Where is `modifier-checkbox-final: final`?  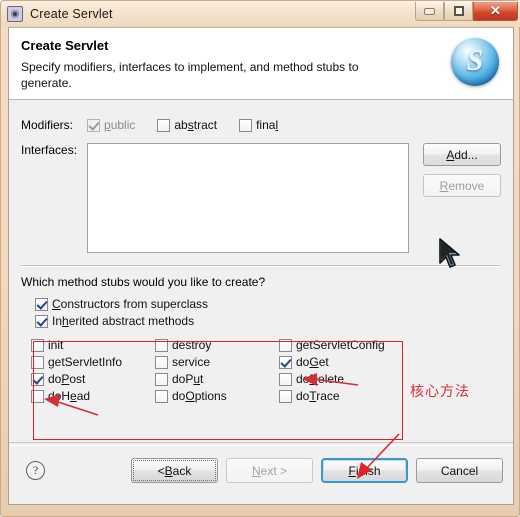 modifier-checkbox-final: final is located at coordinates (258, 125).